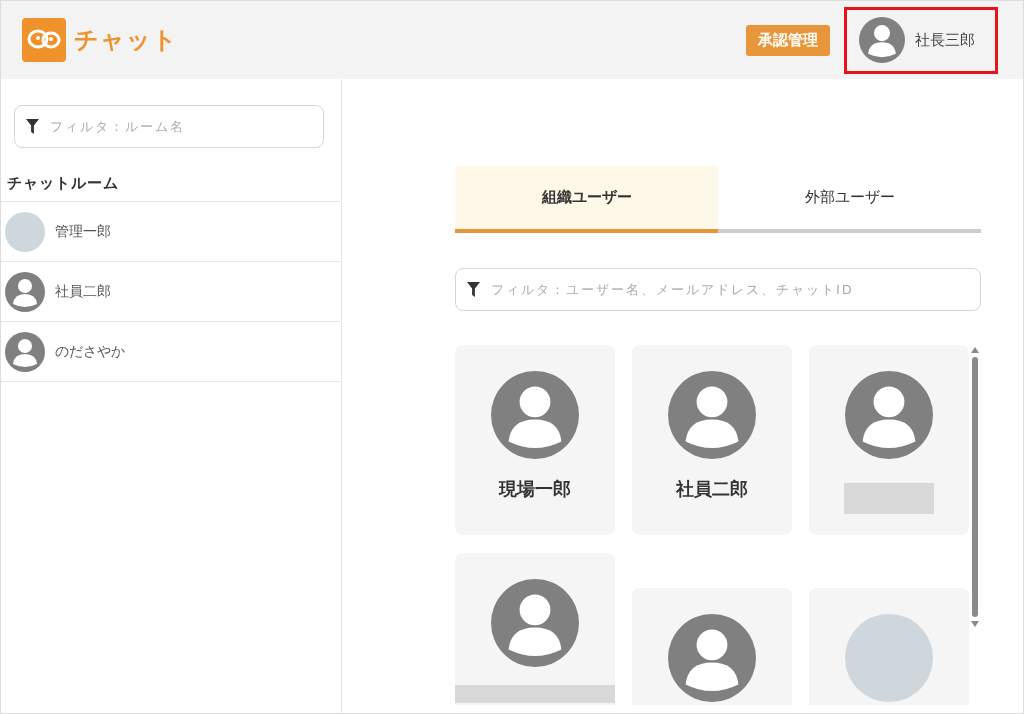 This screenshot has height=714, width=1024. Describe the element at coordinates (171, 232) in the screenshot. I see `chat-room-item: 管理一郎` at that location.